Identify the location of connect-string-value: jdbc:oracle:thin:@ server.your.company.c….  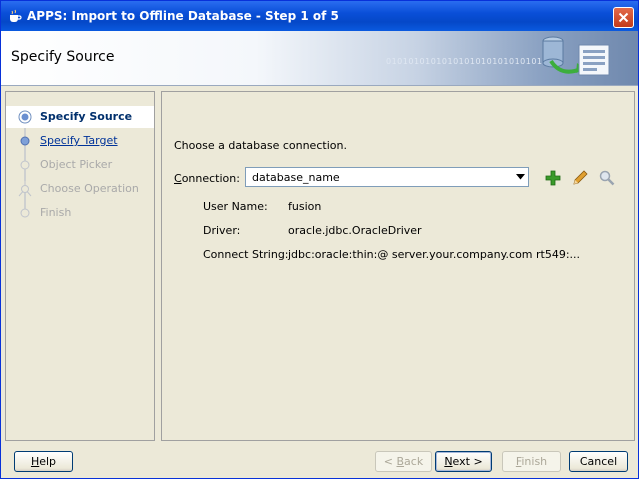
(434, 254).